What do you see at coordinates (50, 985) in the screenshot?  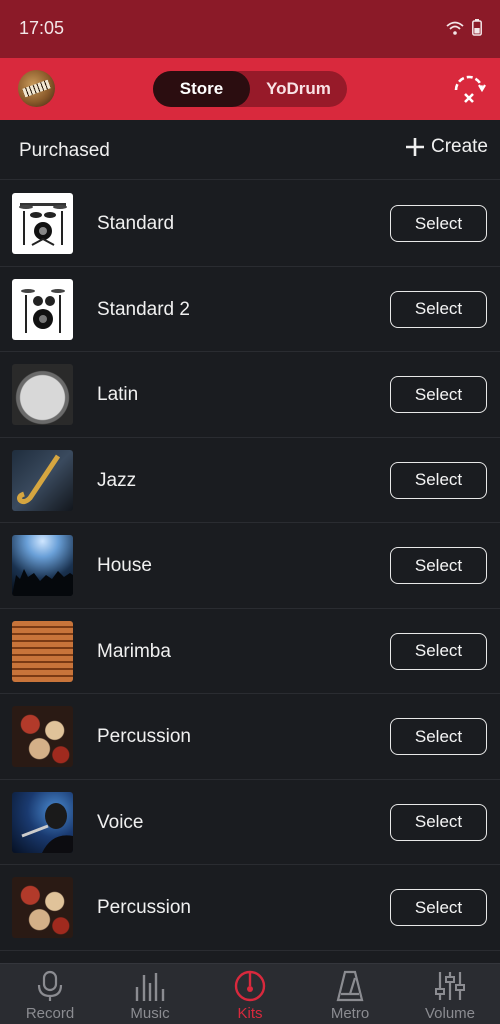 I see `microphone-icon` at bounding box center [50, 985].